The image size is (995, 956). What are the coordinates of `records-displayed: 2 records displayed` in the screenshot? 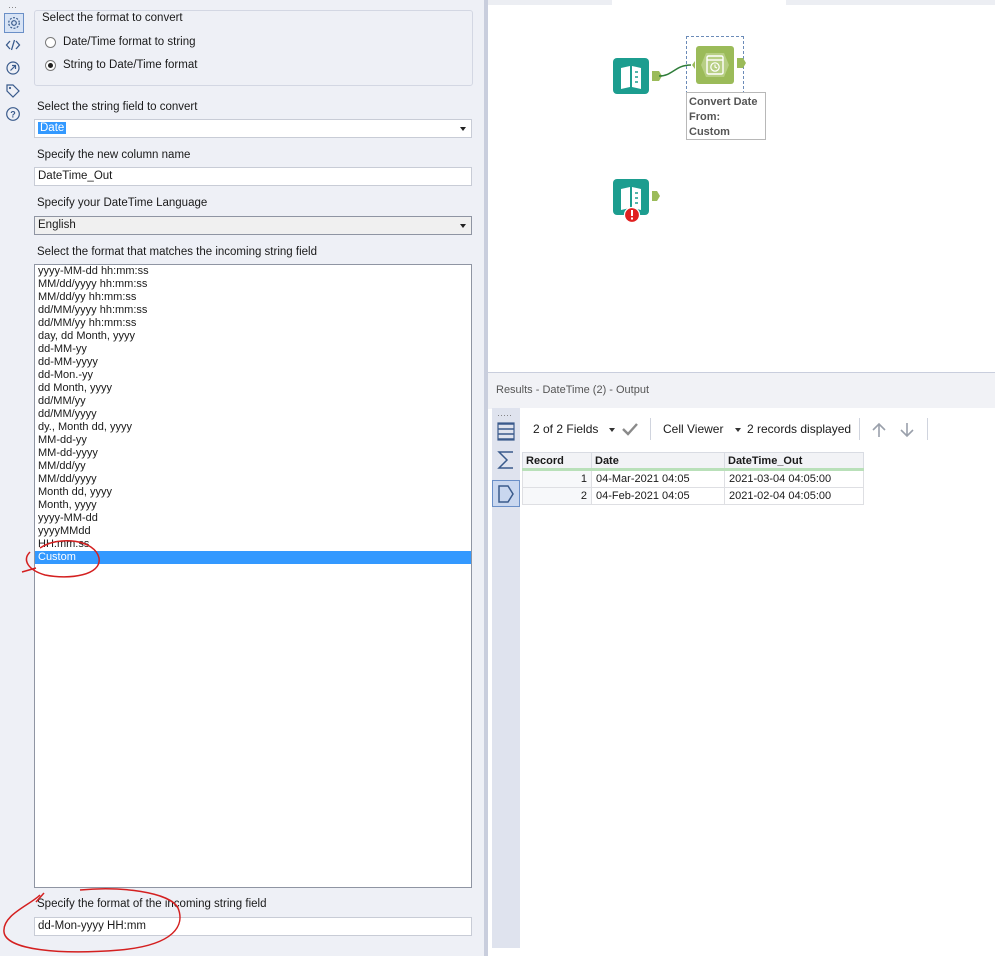 It's located at (799, 429).